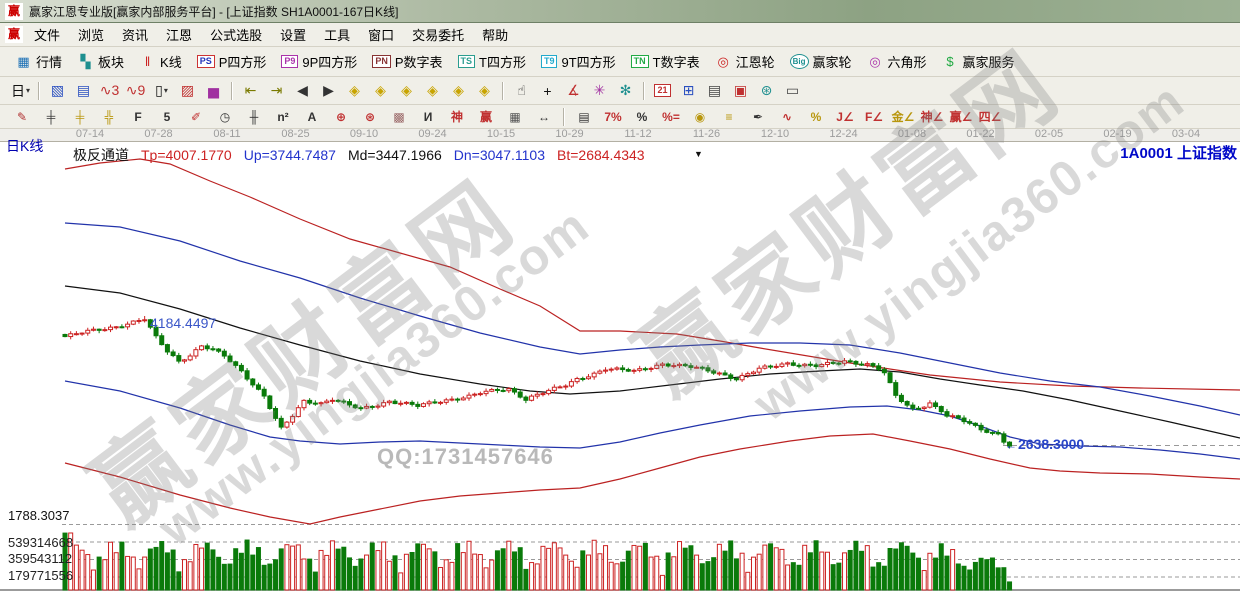 The height and width of the screenshot is (592, 1240). Describe the element at coordinates (225, 116) in the screenshot. I see `time-cycle-icon: ◷` at that location.